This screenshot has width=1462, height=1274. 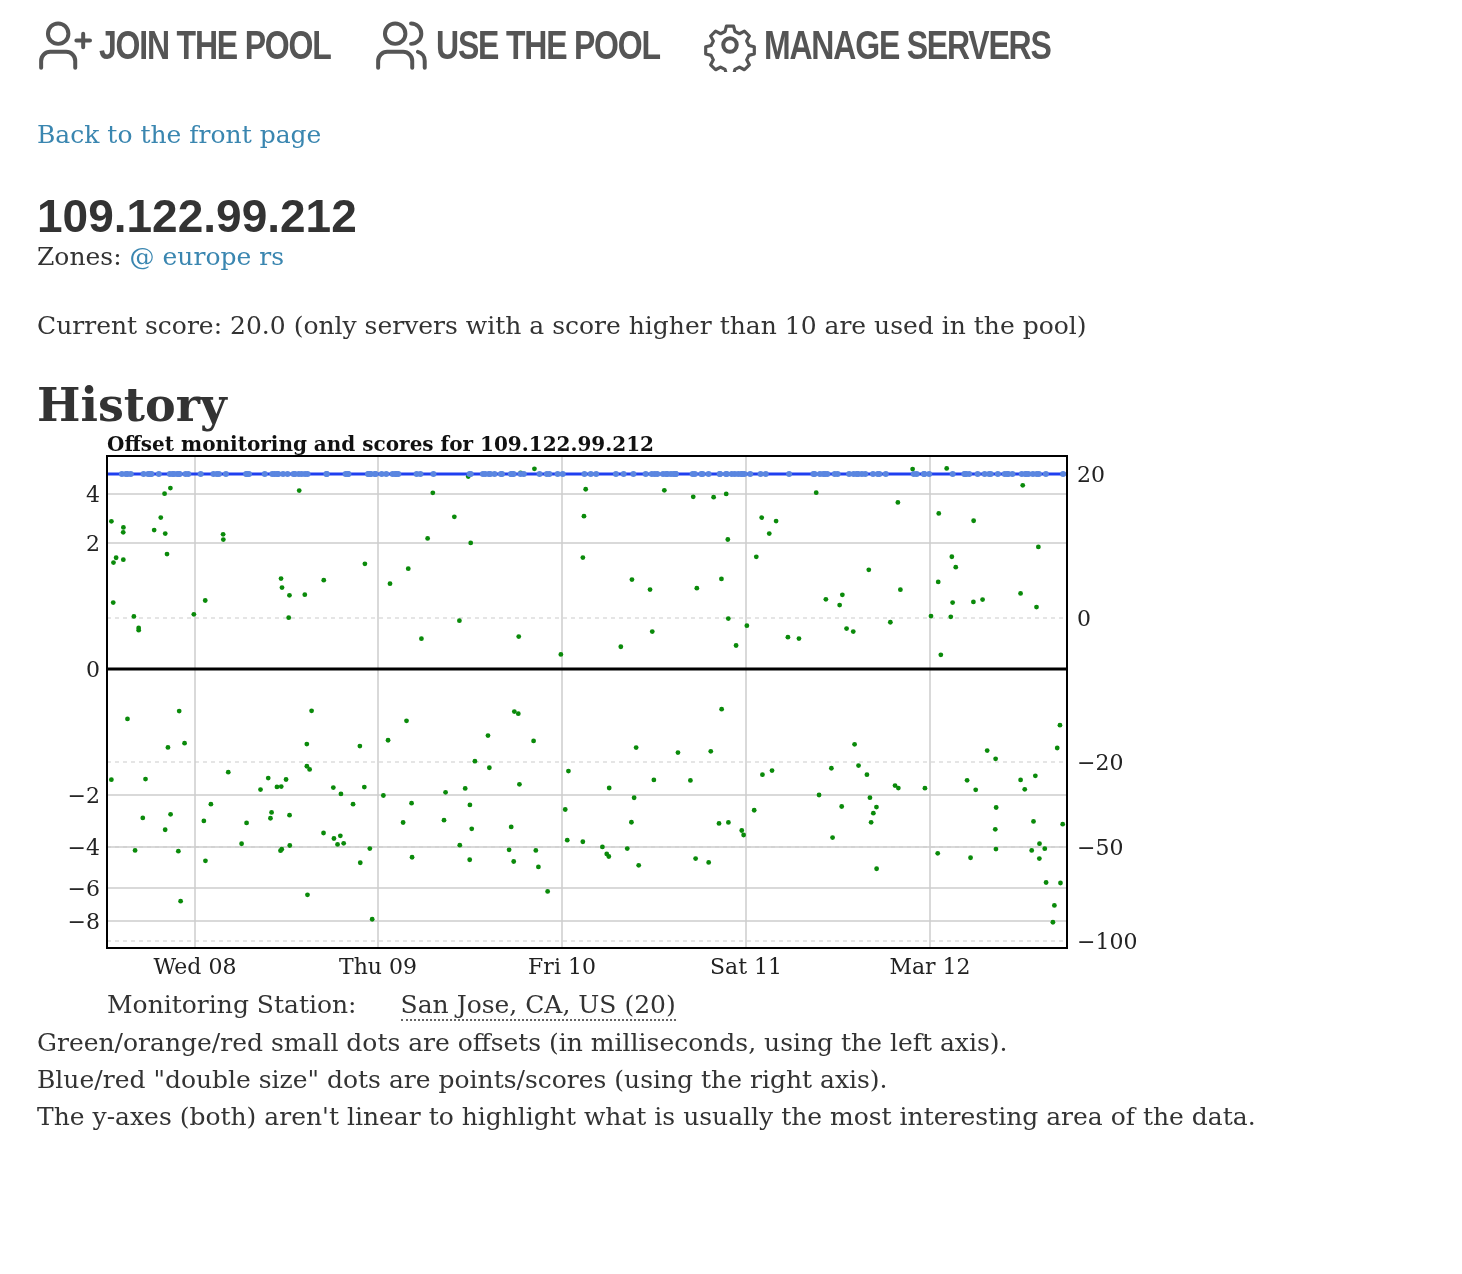 I want to click on legend-note: Green/orange/red small dots are offsets (in milliseconds, using the left axis)., so click(x=523, y=1043).